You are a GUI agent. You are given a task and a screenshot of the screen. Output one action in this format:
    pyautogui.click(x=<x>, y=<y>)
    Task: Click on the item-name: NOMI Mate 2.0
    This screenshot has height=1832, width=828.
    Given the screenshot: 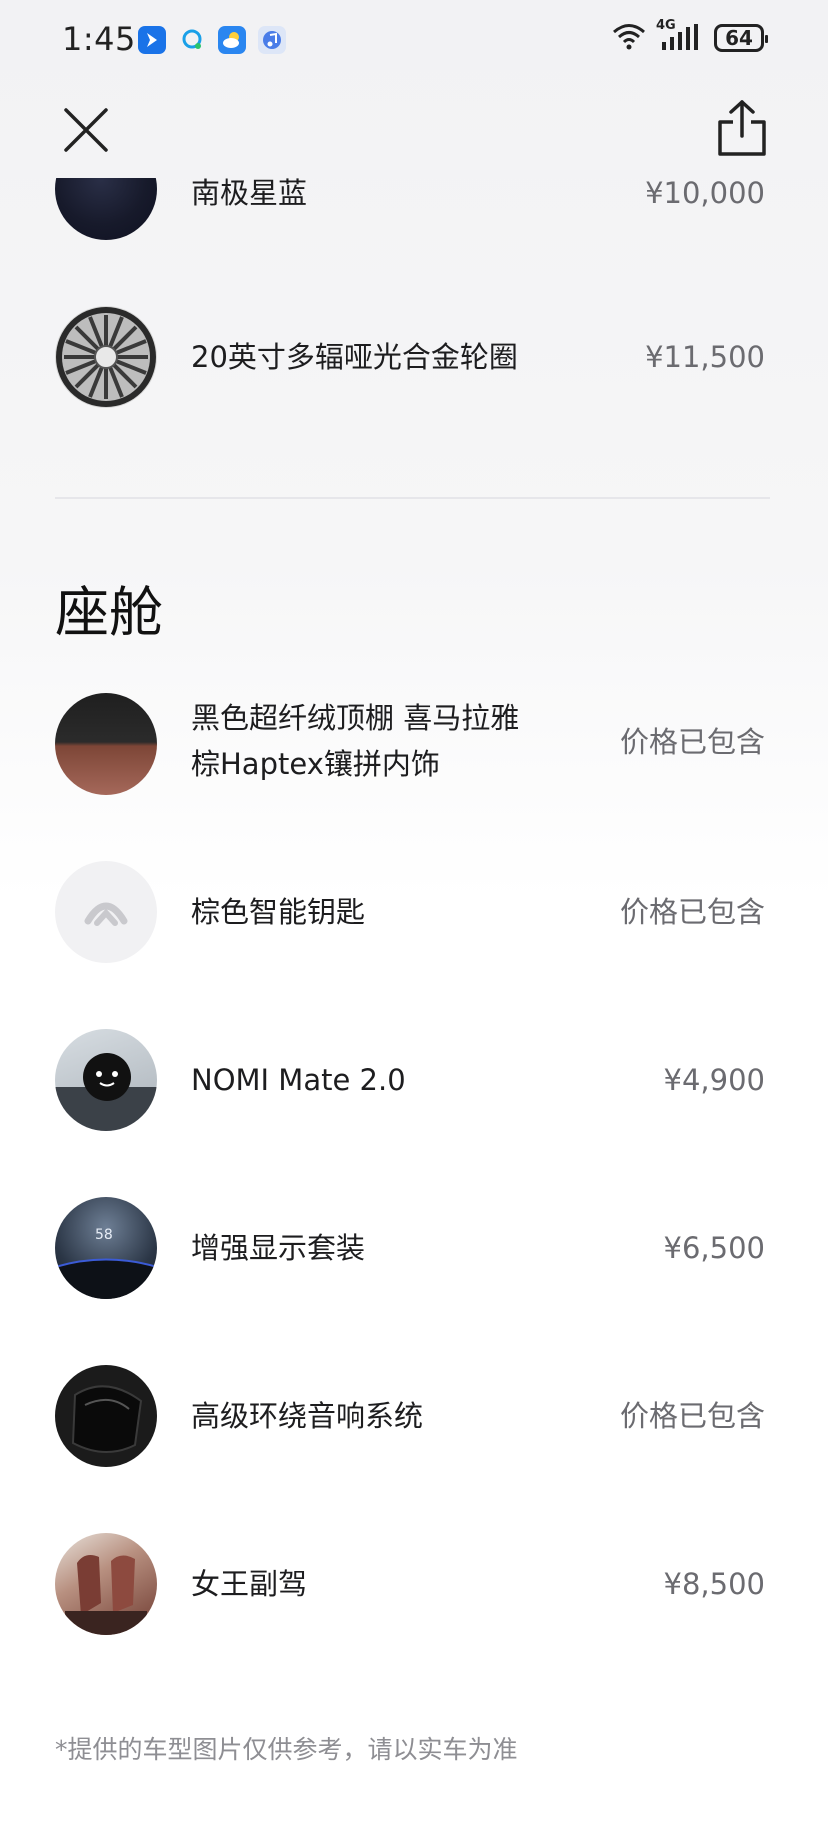 What is the action you would take?
    pyautogui.click(x=298, y=1080)
    